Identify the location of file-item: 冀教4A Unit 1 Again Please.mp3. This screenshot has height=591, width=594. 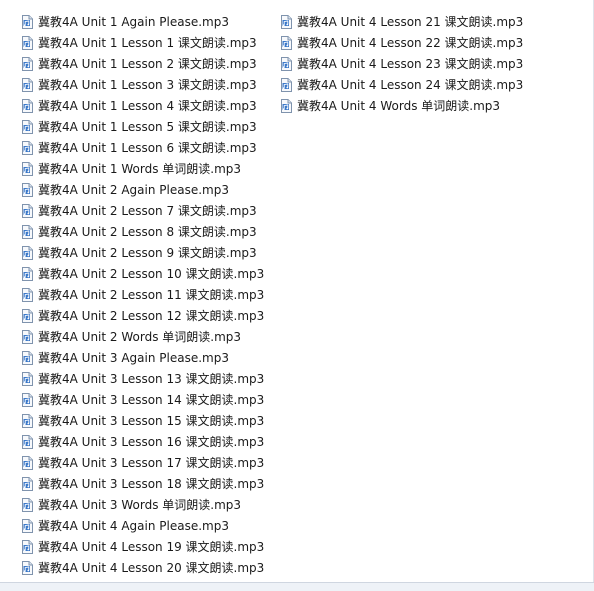
(142, 21).